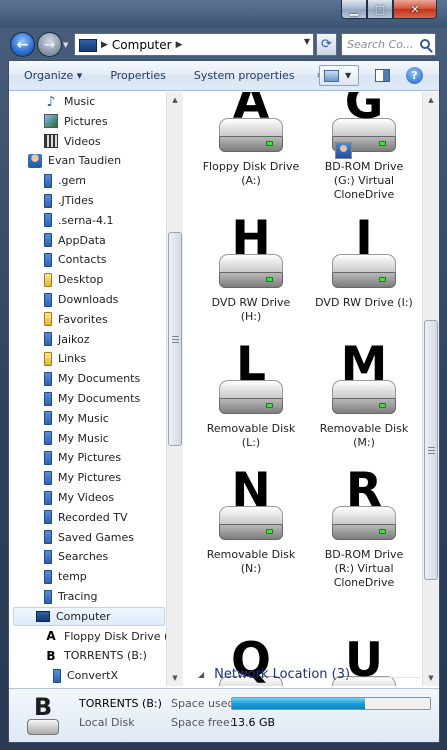 The height and width of the screenshot is (750, 447). I want to click on minimize-button: ▁, so click(354, 9).